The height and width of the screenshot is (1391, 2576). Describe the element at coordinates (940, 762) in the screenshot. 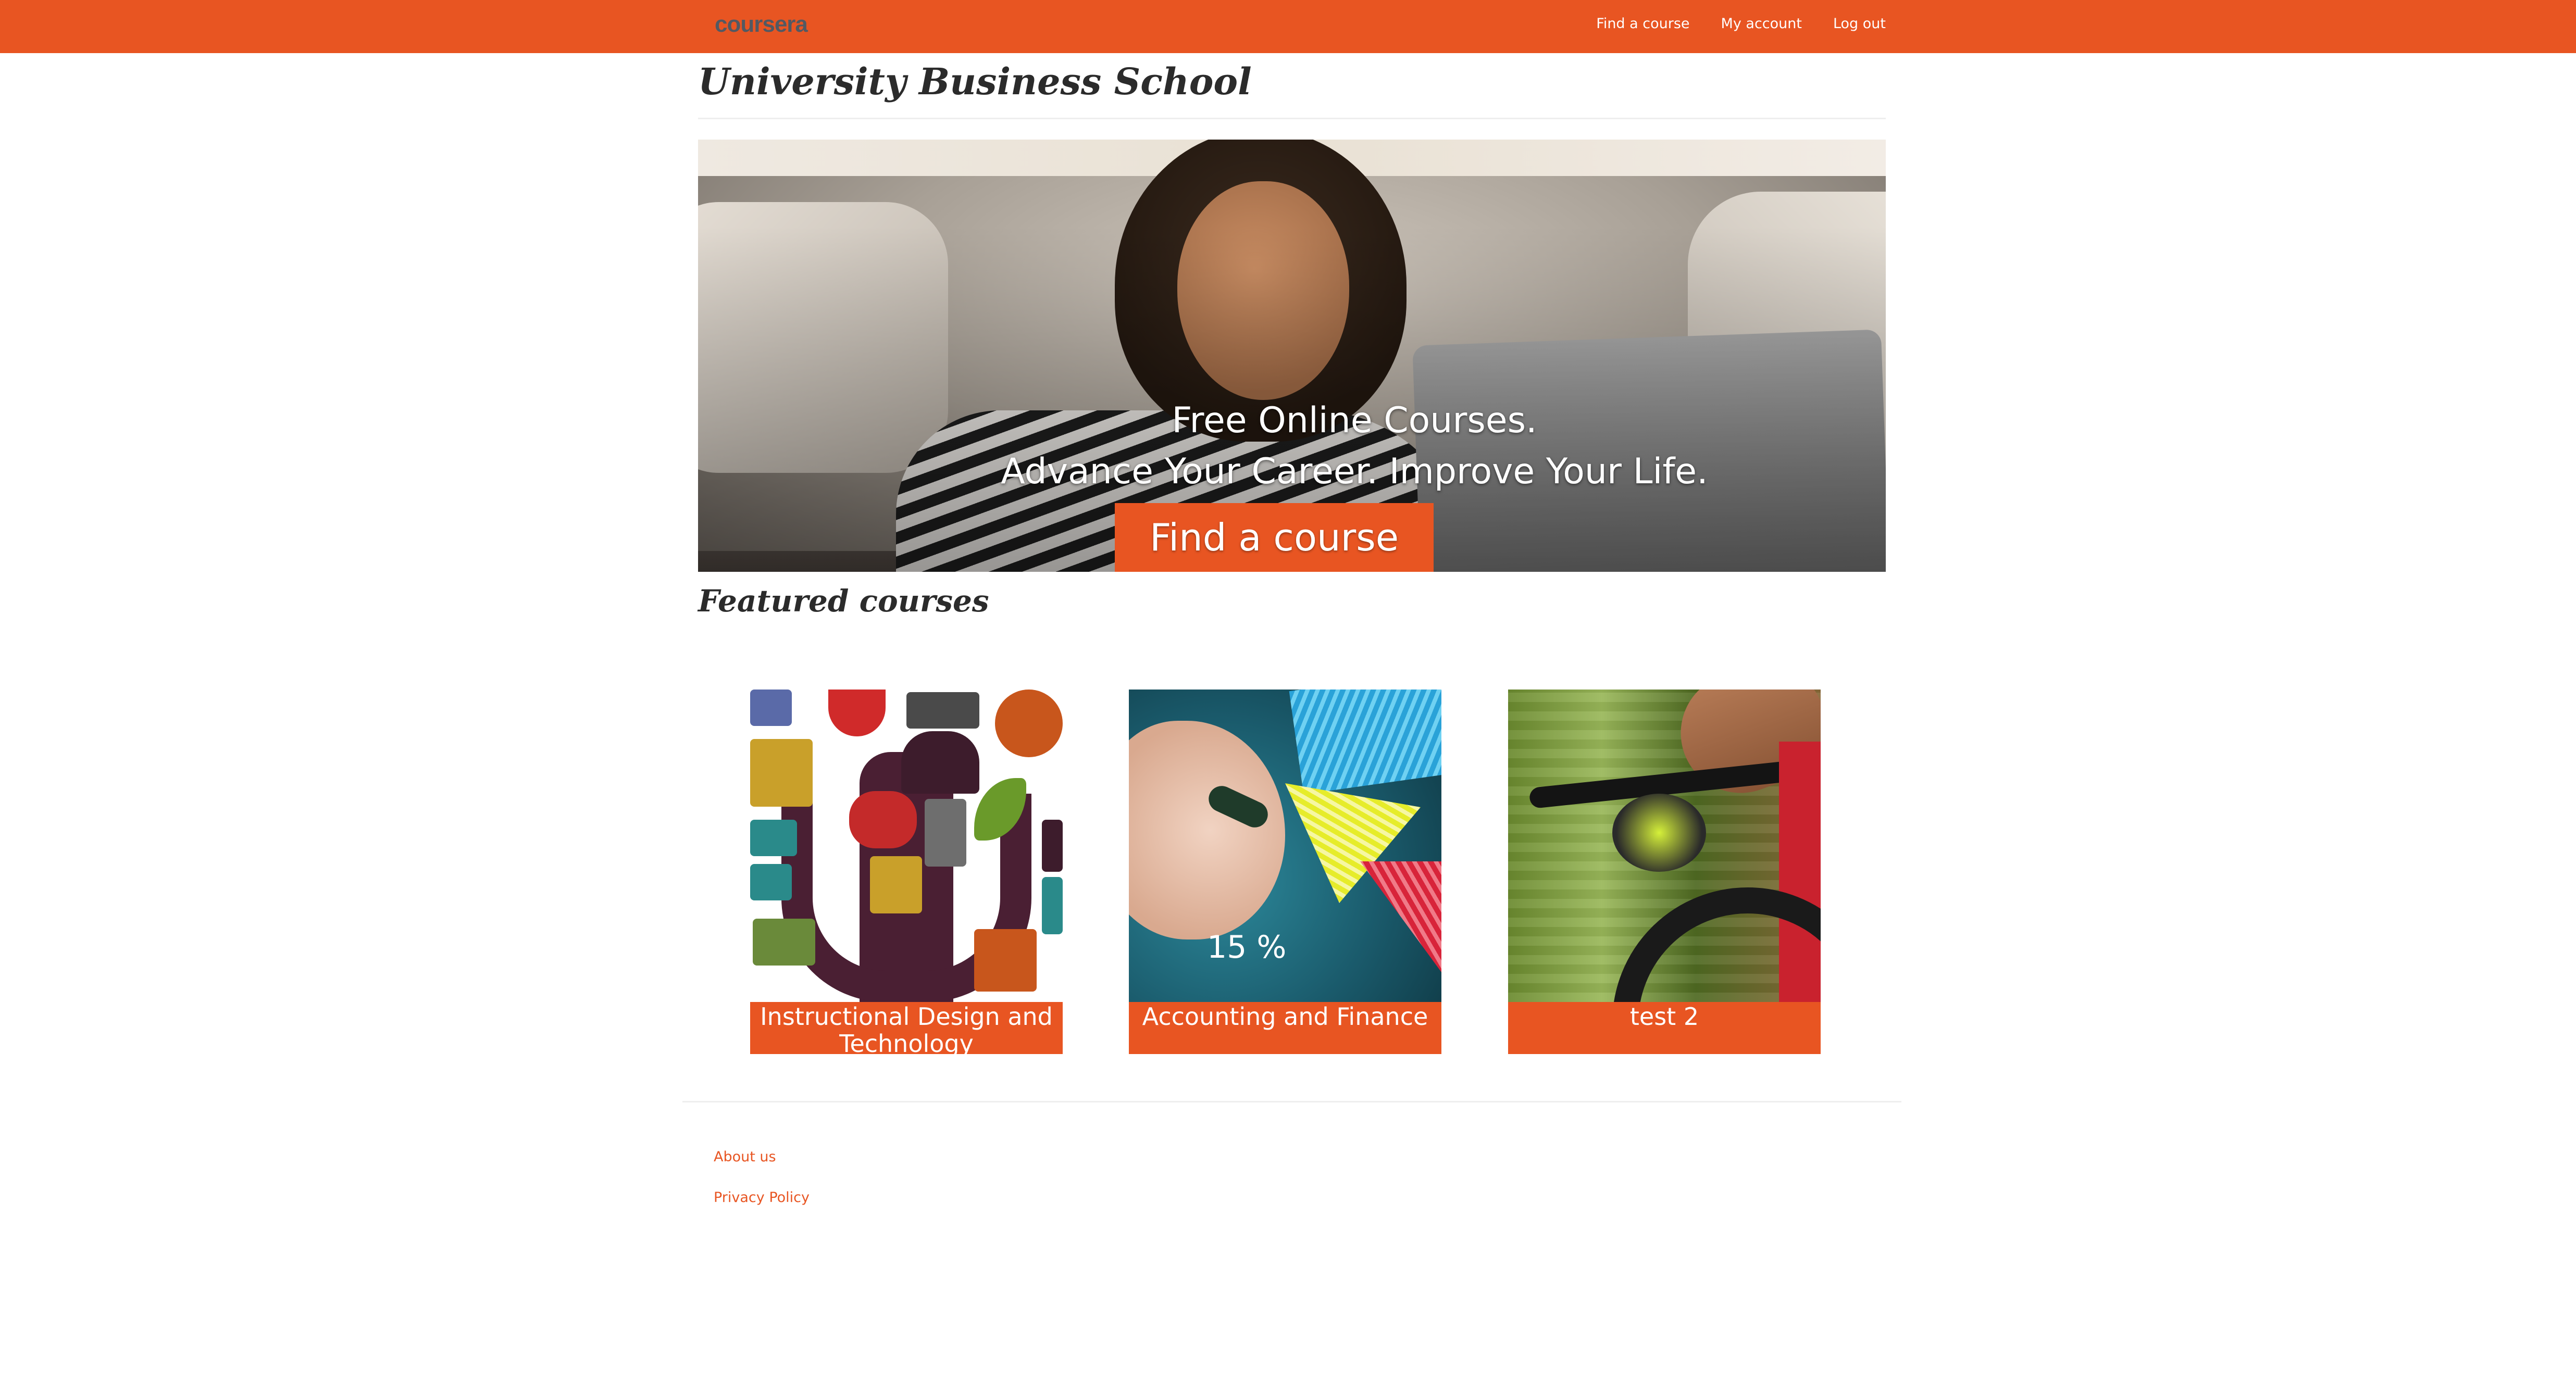

I see `group-users-icon` at that location.